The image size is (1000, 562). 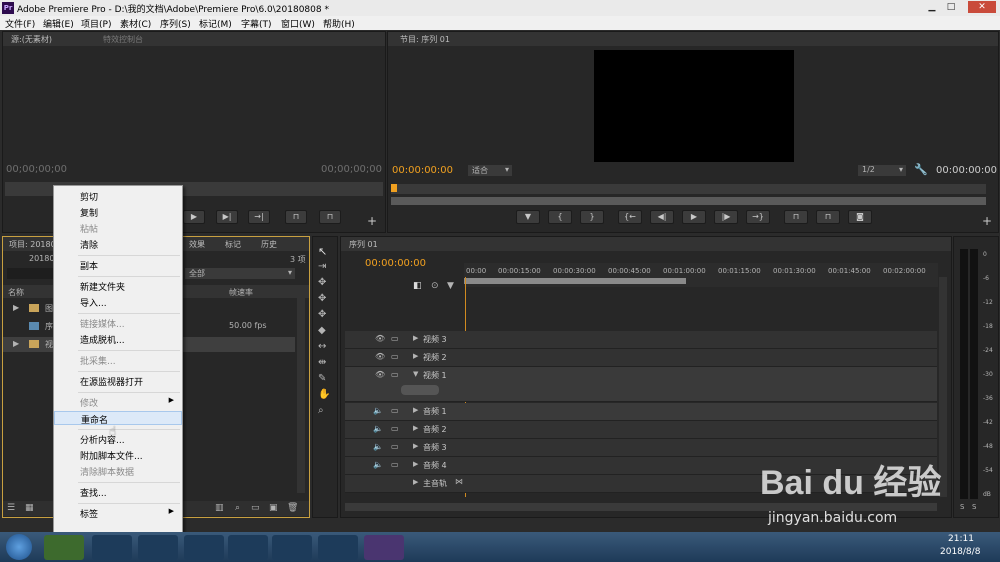 What do you see at coordinates (422, 170) in the screenshot?
I see `program-timecode-left: 00:00:00:00` at bounding box center [422, 170].